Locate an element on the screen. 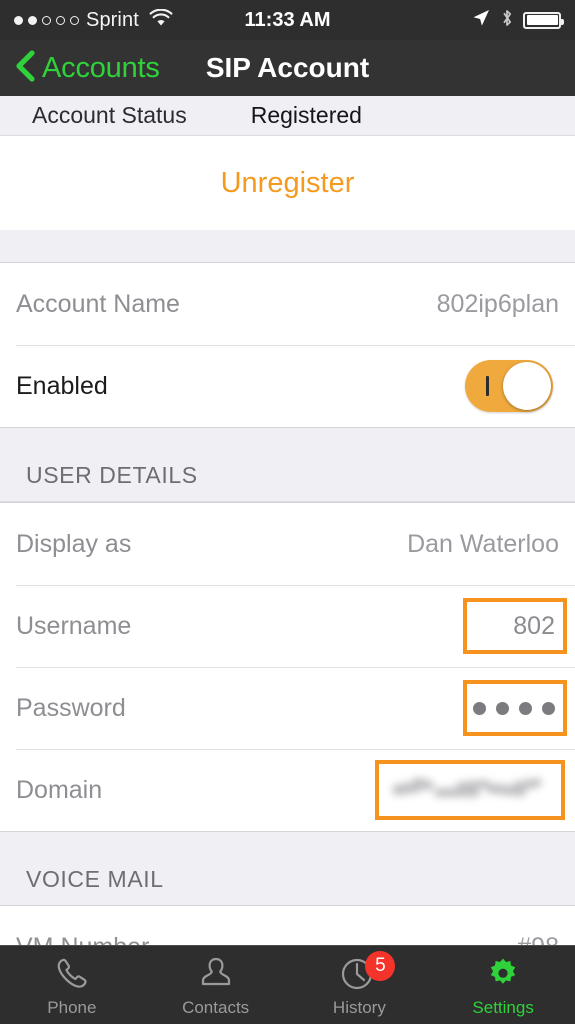 The width and height of the screenshot is (575, 1024). tab-history-label: History is located at coordinates (359, 1007).